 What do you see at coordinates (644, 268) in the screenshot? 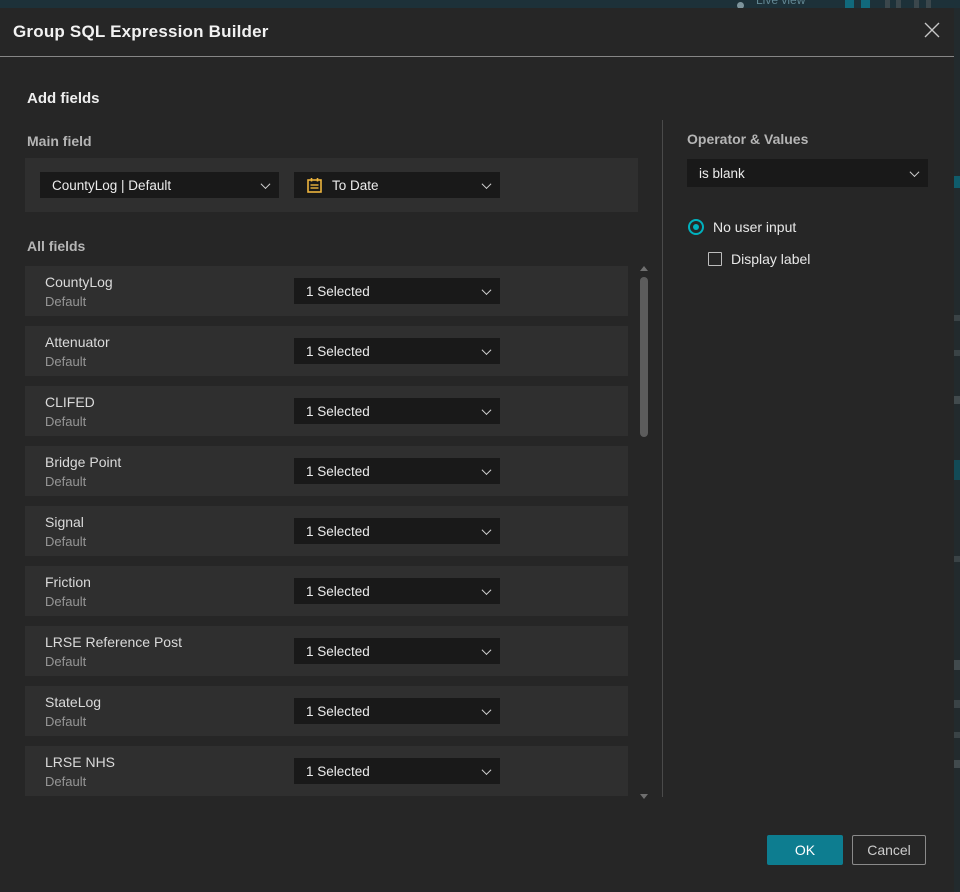
I see `scroll-up-icon` at bounding box center [644, 268].